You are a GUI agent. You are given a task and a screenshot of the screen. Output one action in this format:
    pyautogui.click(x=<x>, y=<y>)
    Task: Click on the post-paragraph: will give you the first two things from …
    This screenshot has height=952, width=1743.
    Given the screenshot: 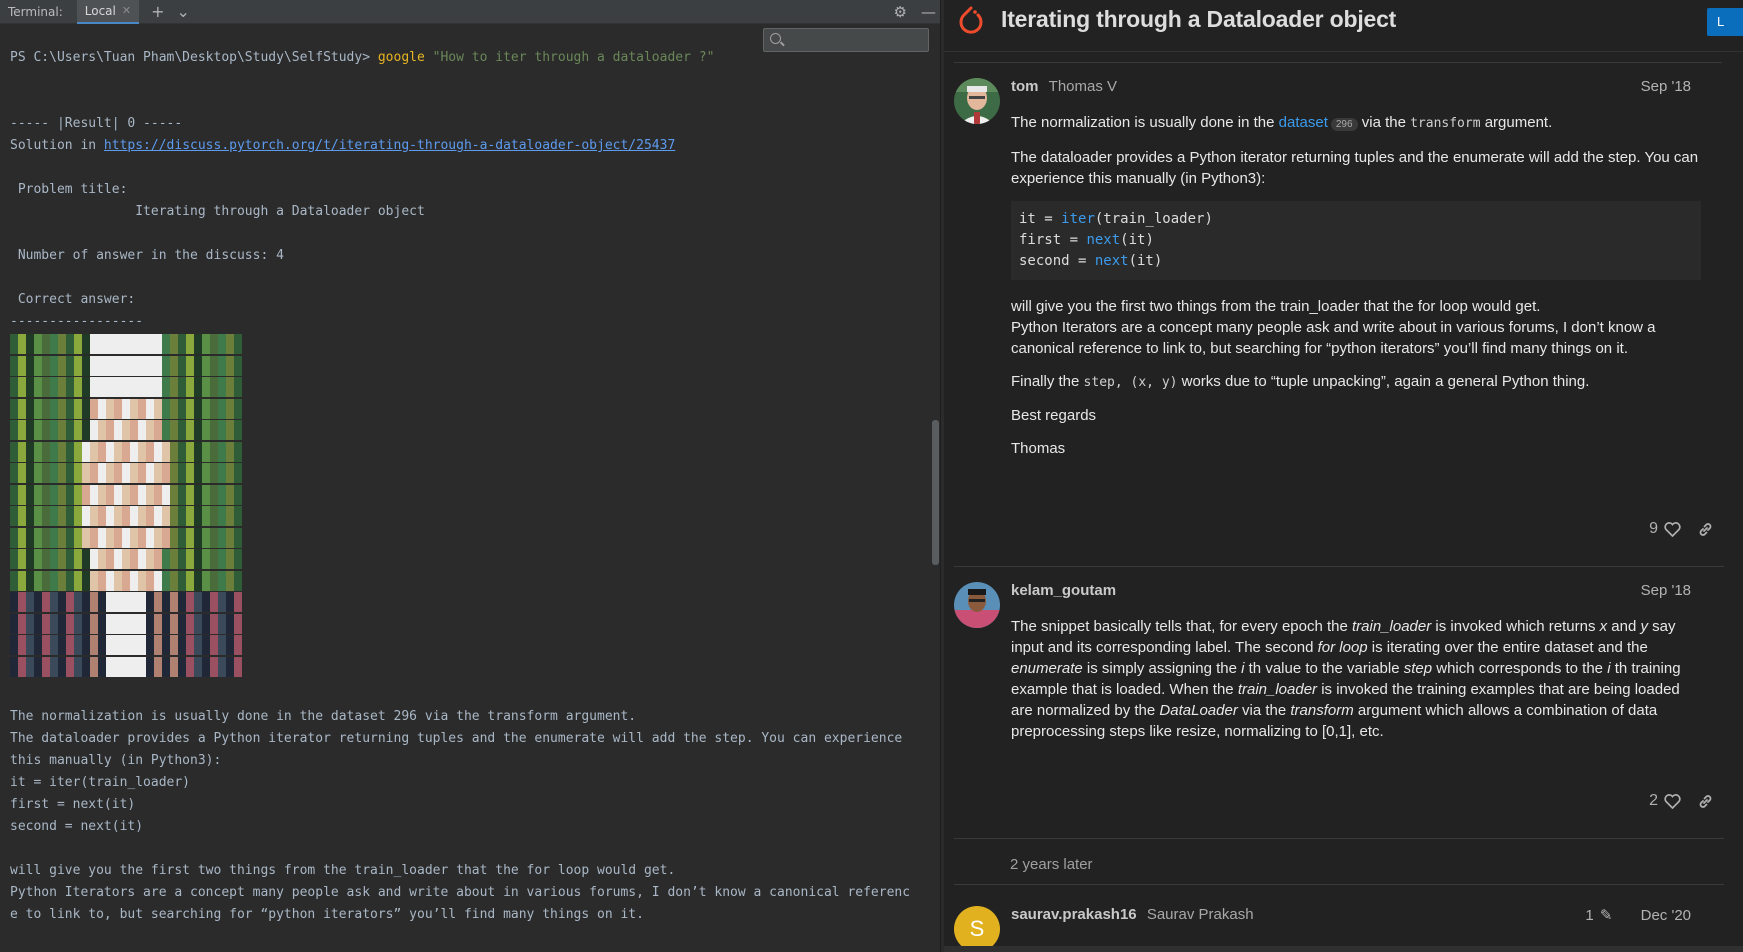 What is the action you would take?
    pyautogui.click(x=1276, y=306)
    